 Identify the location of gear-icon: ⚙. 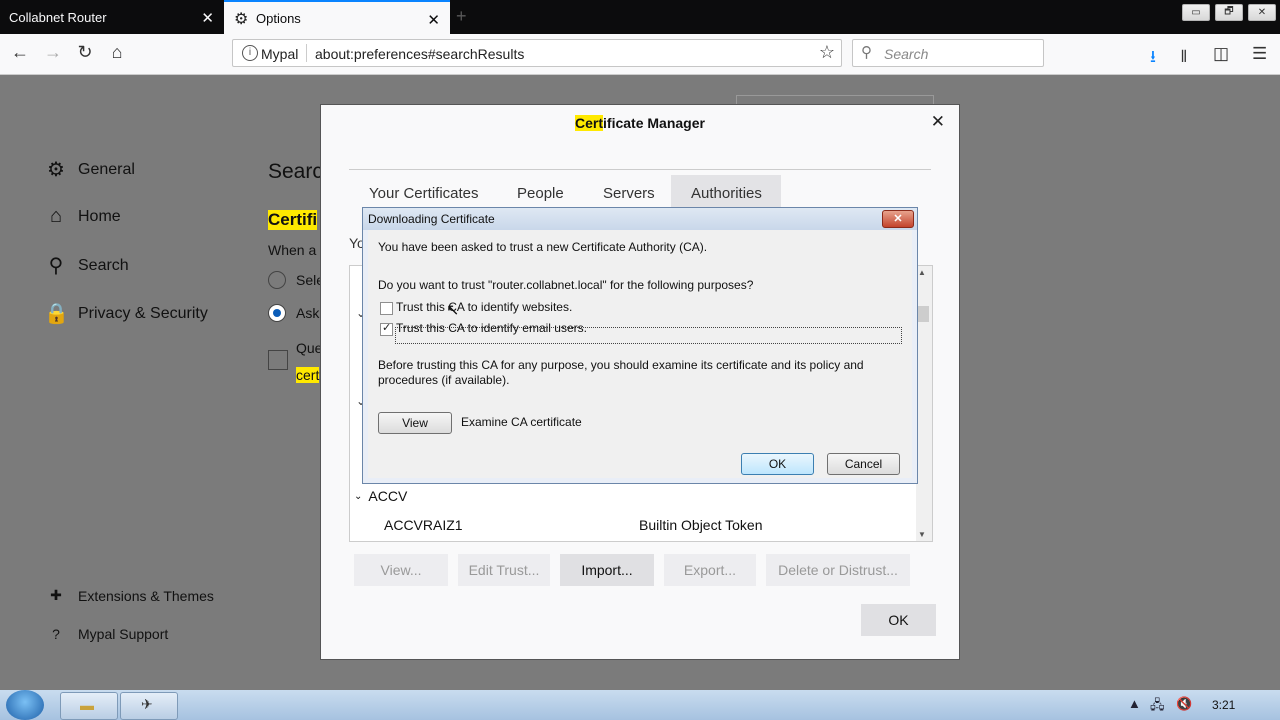
(241, 19).